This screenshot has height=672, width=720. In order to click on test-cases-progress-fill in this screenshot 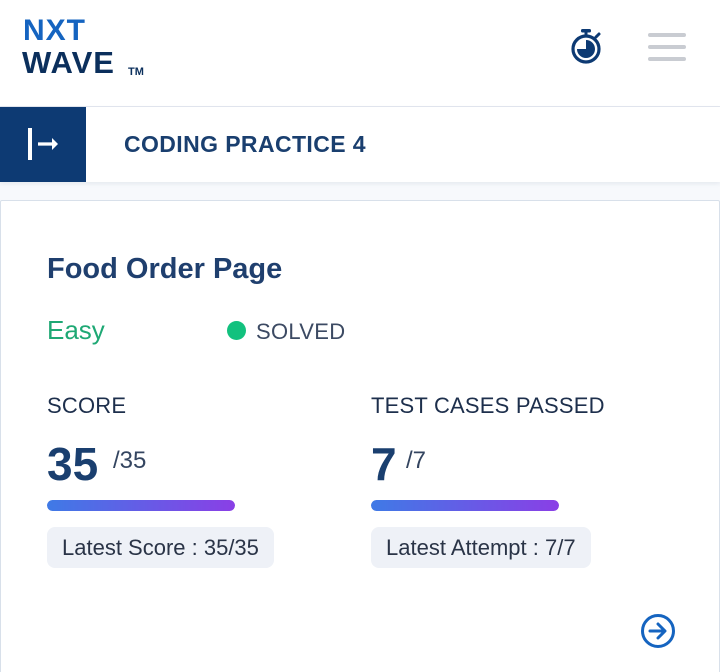, I will do `click(465, 505)`.